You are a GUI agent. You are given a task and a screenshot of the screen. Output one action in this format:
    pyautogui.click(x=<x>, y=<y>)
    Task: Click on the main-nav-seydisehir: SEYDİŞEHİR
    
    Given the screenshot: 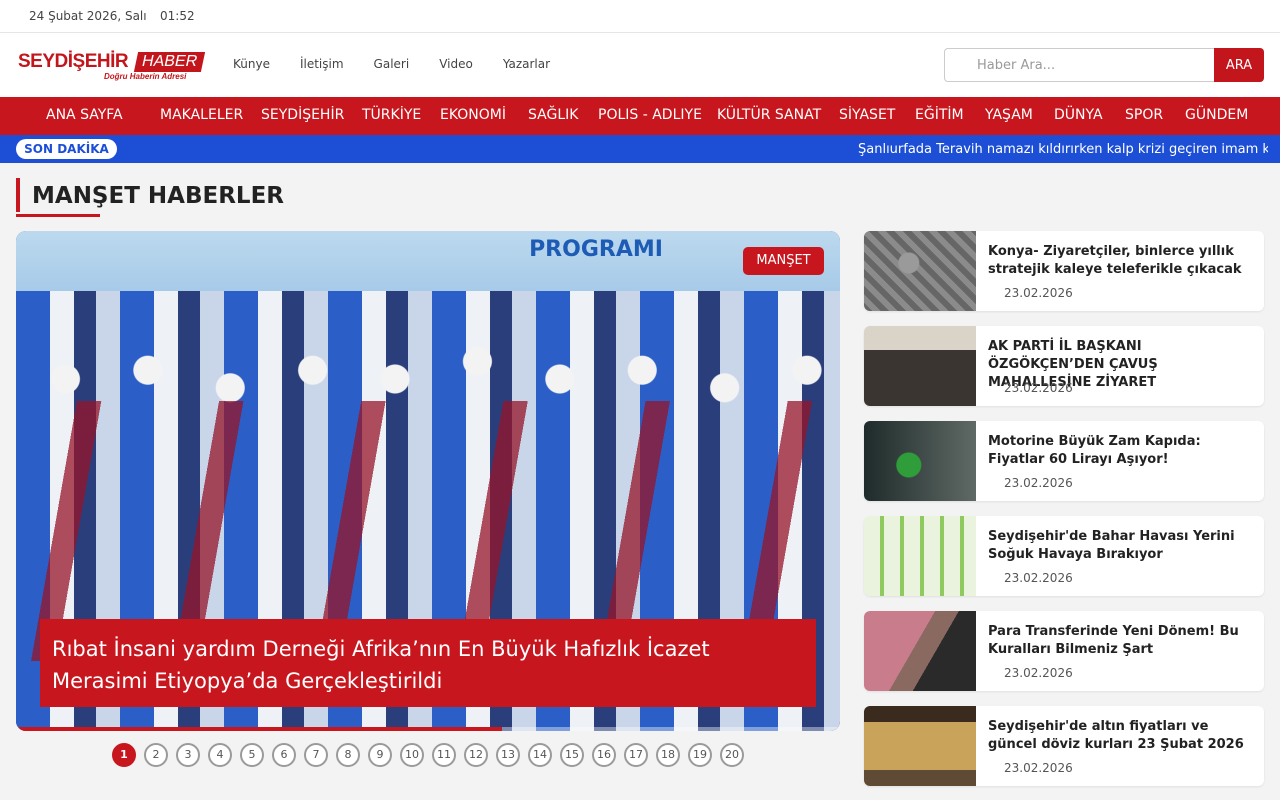 What is the action you would take?
    pyautogui.click(x=302, y=115)
    